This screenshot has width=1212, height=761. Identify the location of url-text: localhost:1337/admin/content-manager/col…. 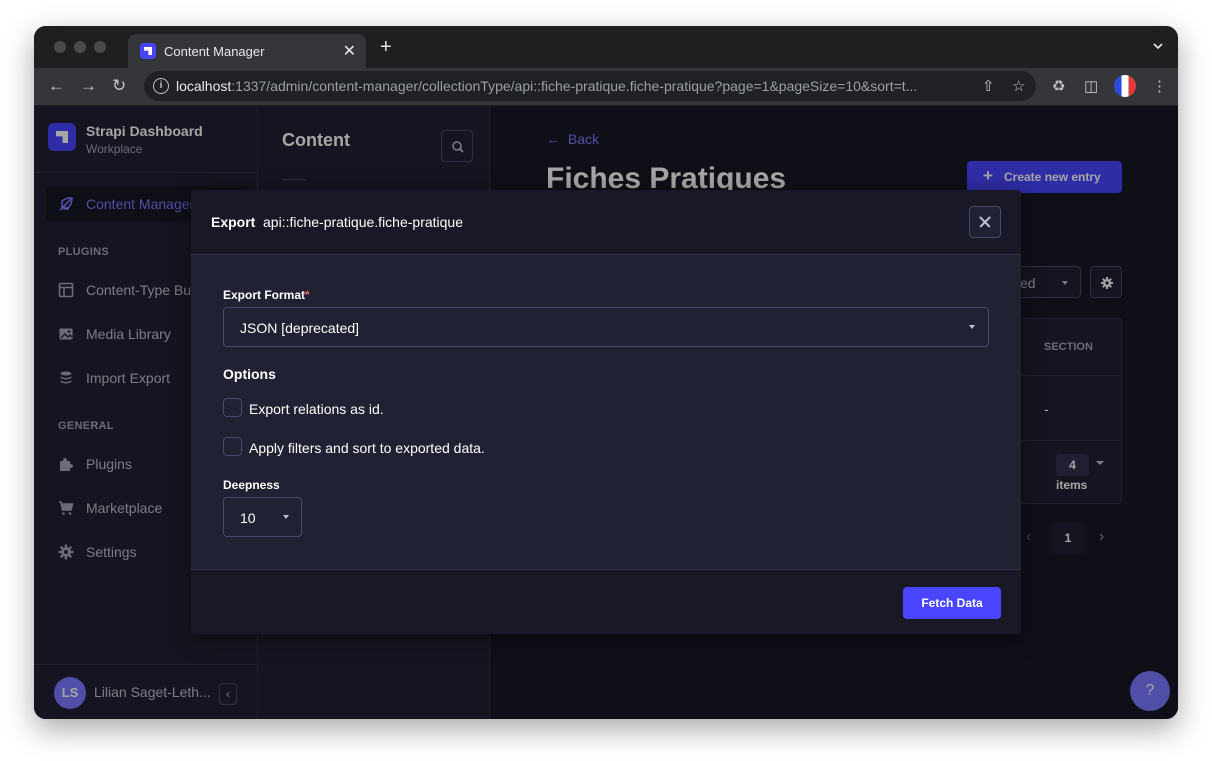
(573, 86).